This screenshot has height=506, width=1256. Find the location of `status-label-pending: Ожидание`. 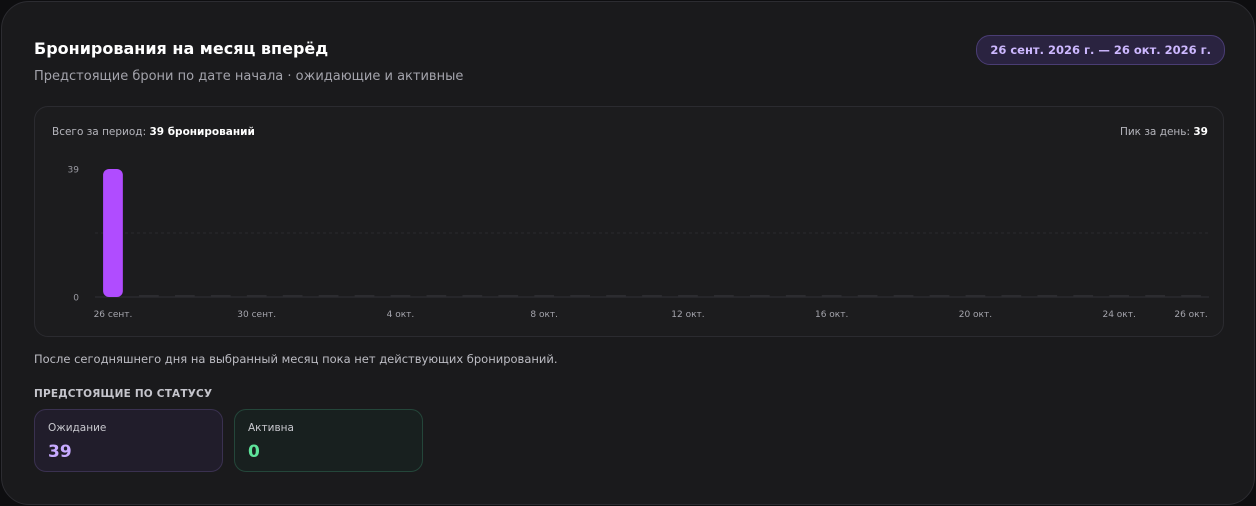

status-label-pending: Ожидание is located at coordinates (77, 428).